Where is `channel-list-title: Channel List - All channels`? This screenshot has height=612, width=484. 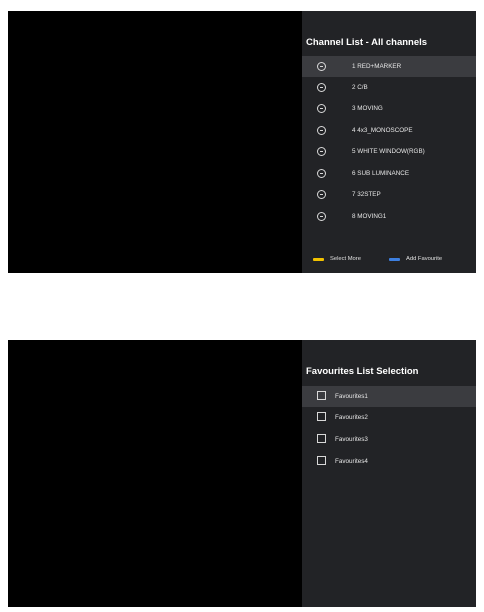 channel-list-title: Channel List - All channels is located at coordinates (367, 42).